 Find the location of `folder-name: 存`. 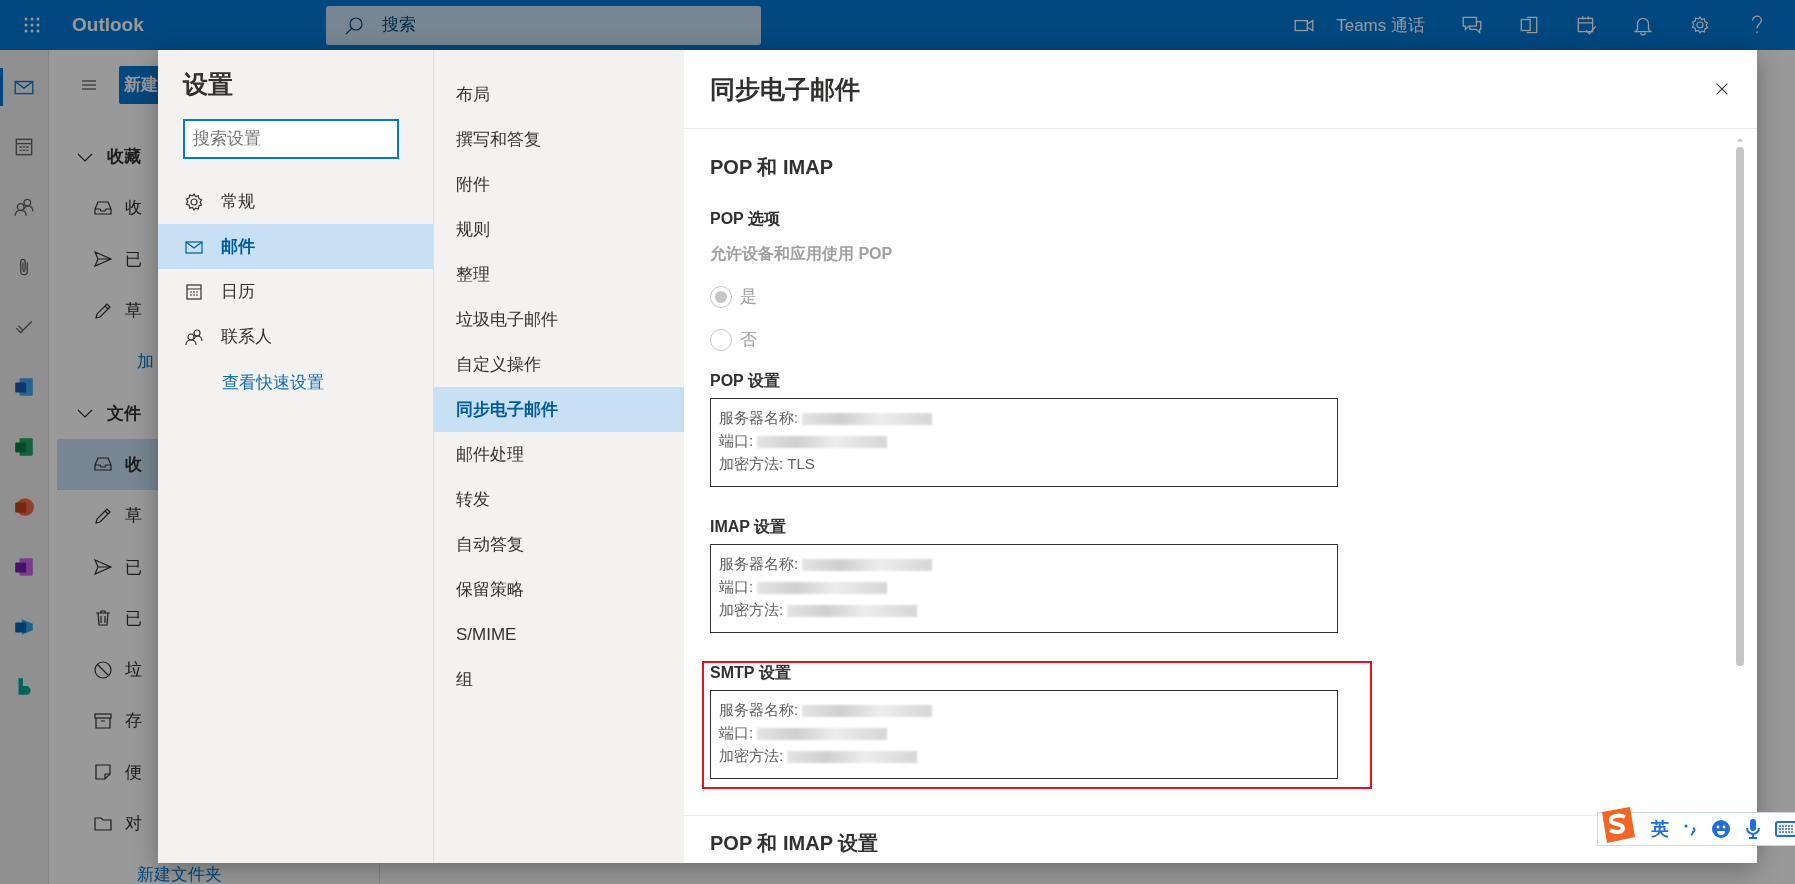

folder-name: 存 is located at coordinates (133, 721).